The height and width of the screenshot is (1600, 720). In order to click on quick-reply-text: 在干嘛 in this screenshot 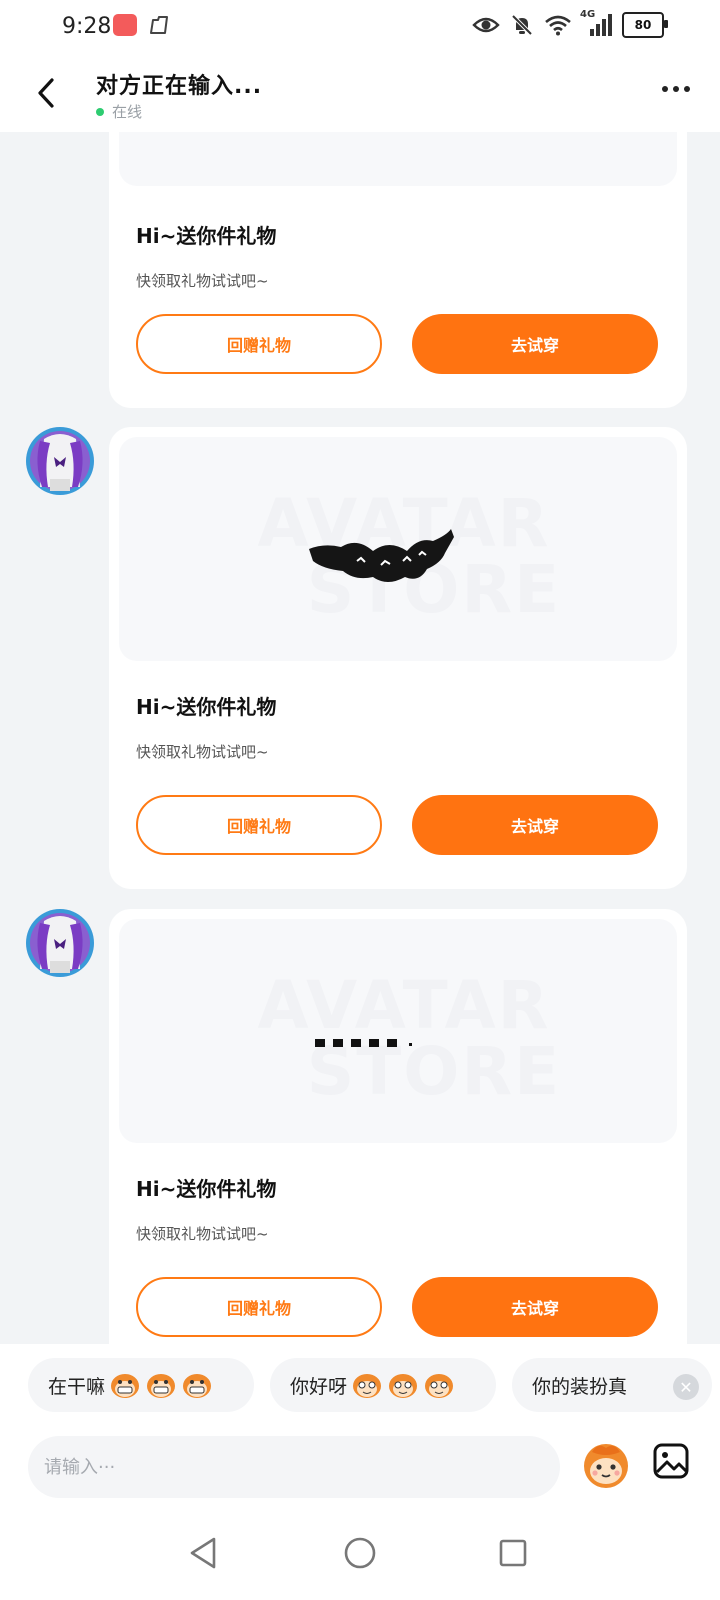, I will do `click(77, 1386)`.